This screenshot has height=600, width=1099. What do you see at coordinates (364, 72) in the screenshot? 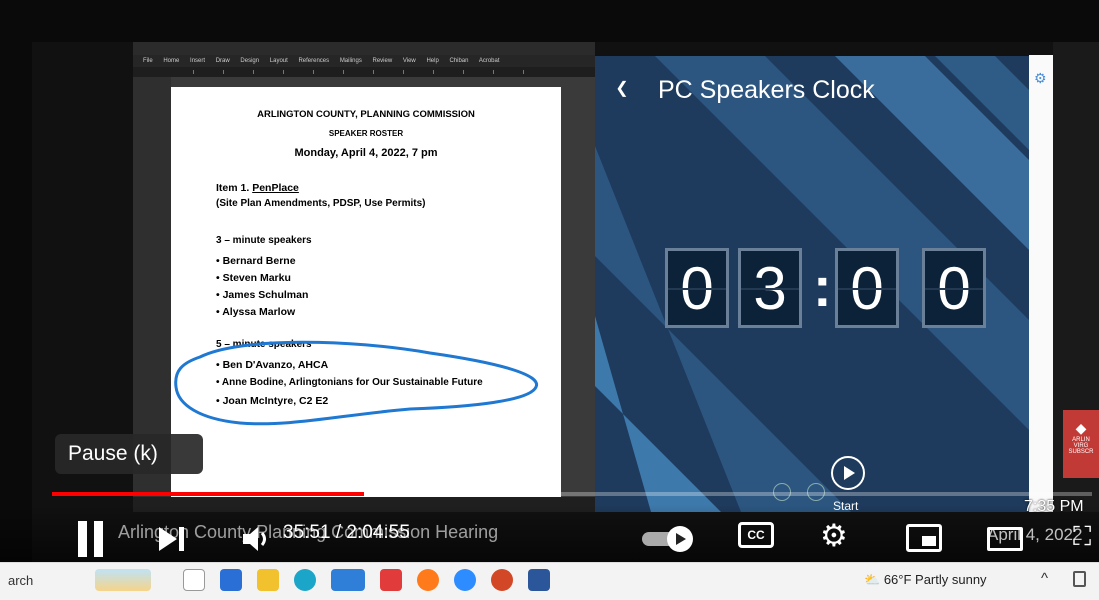
I see `word-ruler` at bounding box center [364, 72].